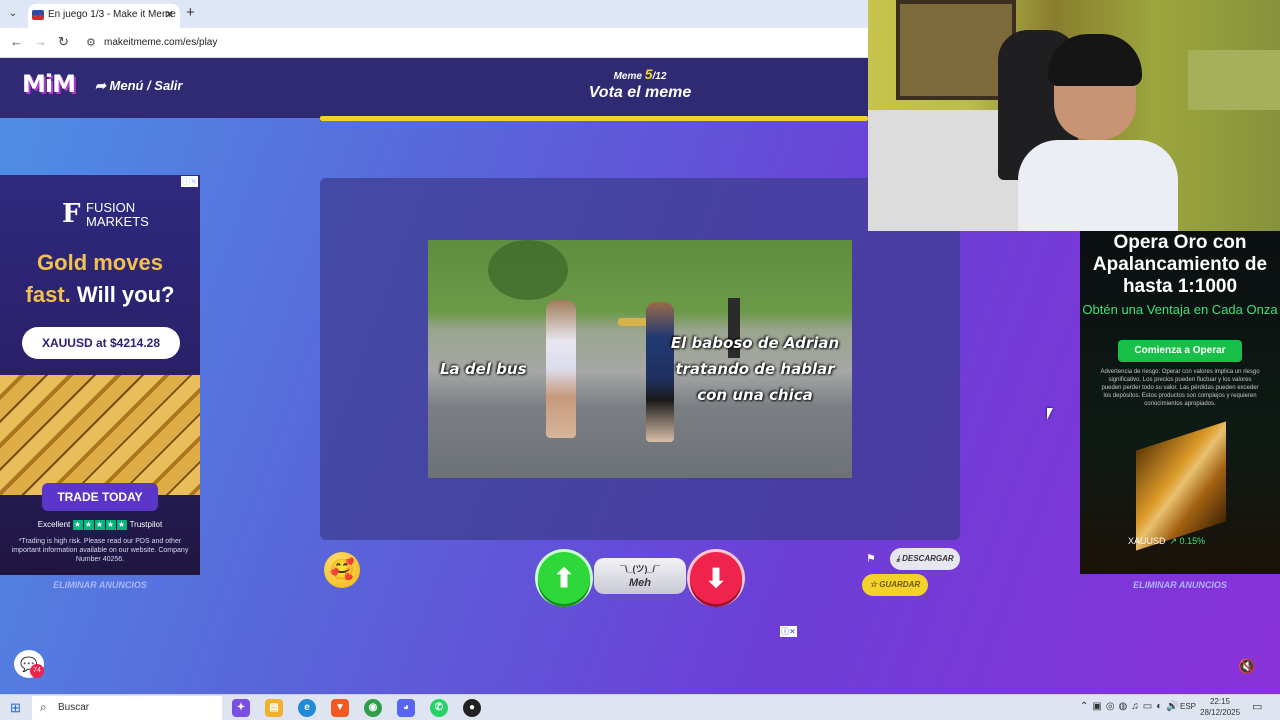 This screenshot has width=1280, height=720. I want to click on browser-tab-bar: ⌄ En juego 1/3 - Make it Meme ✕ +, so click(434, 14).